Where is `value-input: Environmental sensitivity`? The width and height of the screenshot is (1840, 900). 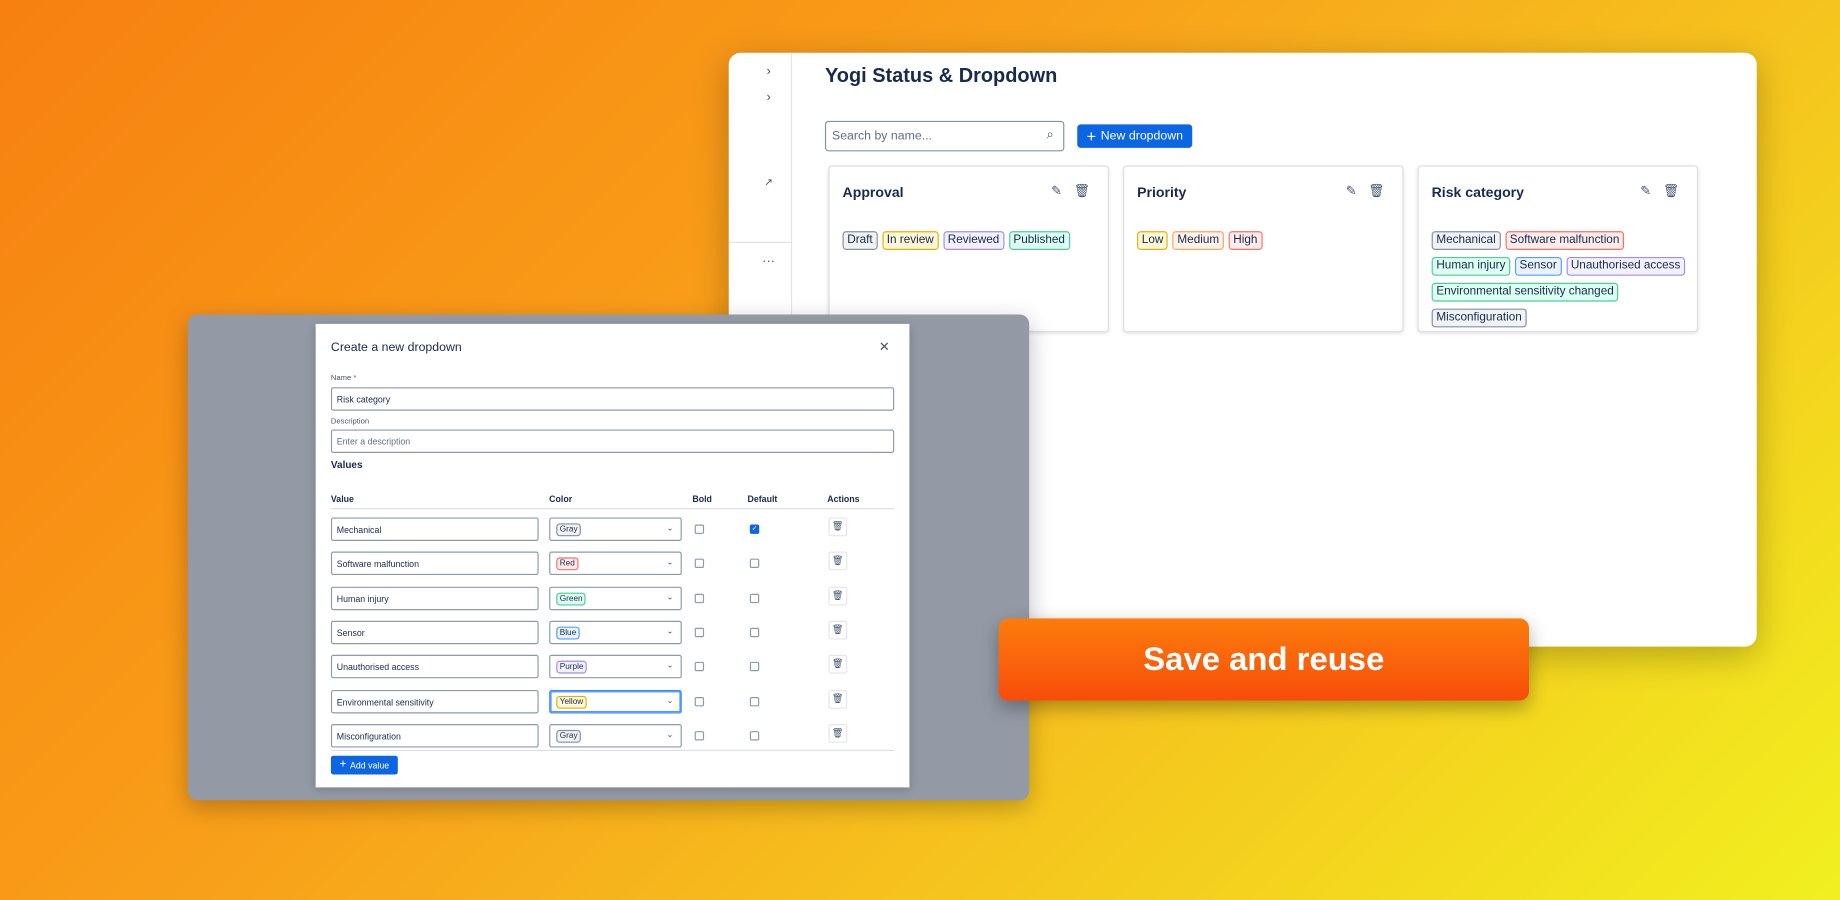
value-input: Environmental sensitivity is located at coordinates (434, 701).